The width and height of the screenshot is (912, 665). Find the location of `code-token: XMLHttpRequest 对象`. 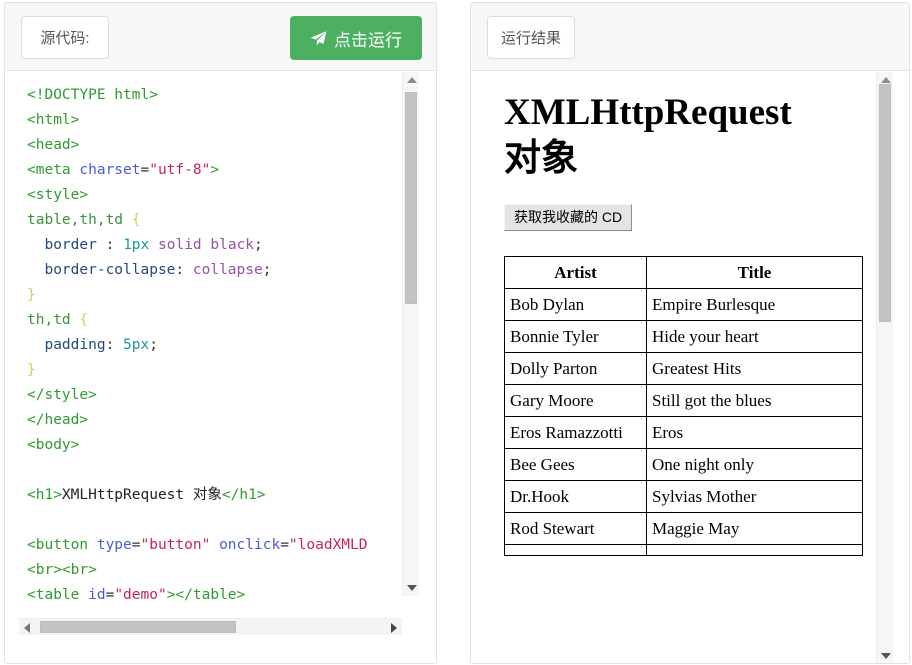

code-token: XMLHttpRequest 对象 is located at coordinates (141, 495).